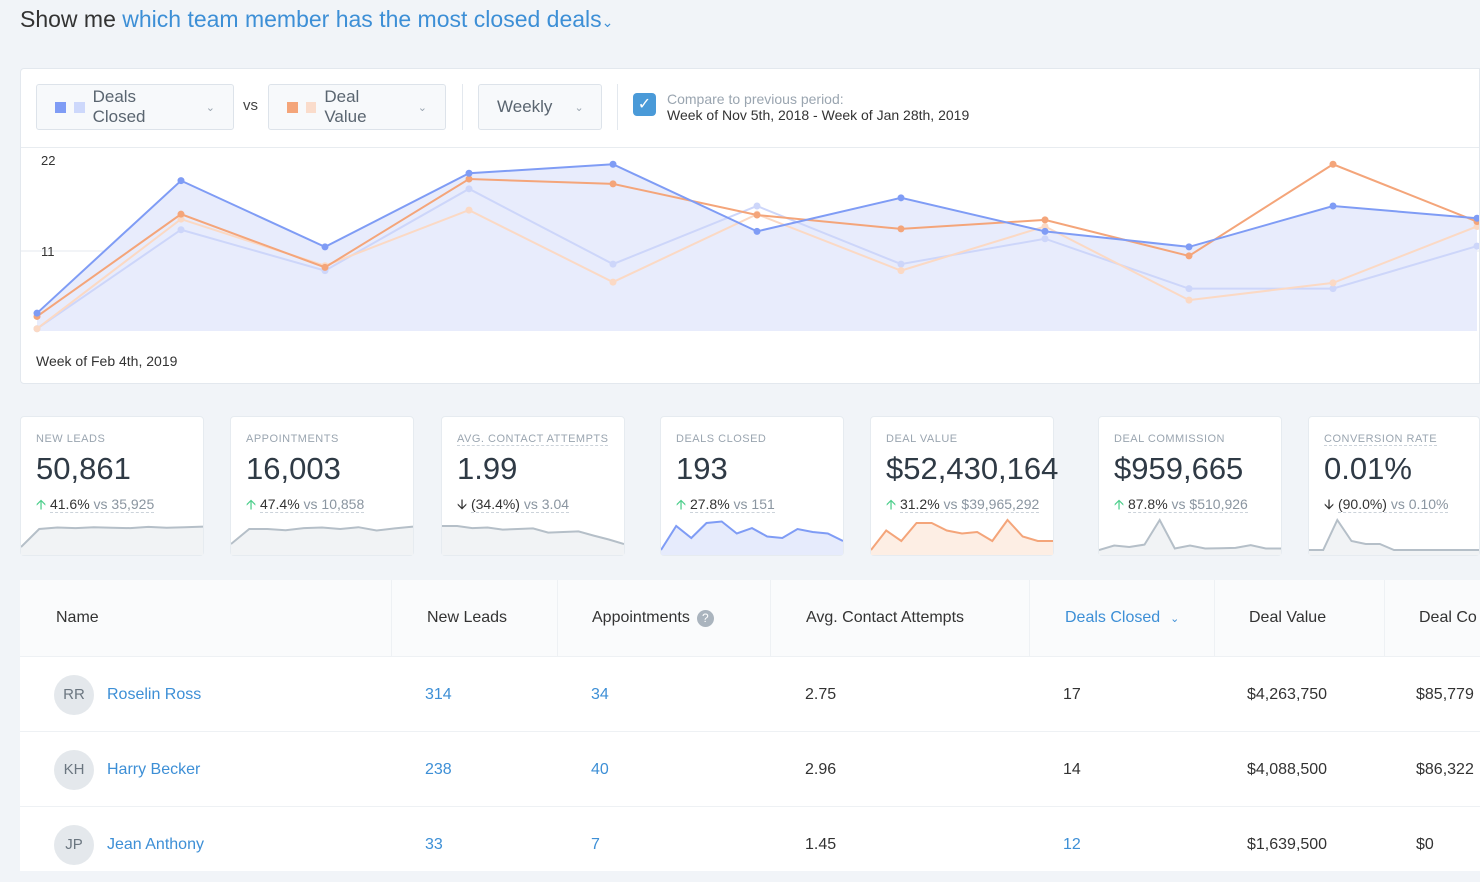 This screenshot has height=882, width=1480. I want to click on deal-commission-cell: $85,779, so click(1445, 694).